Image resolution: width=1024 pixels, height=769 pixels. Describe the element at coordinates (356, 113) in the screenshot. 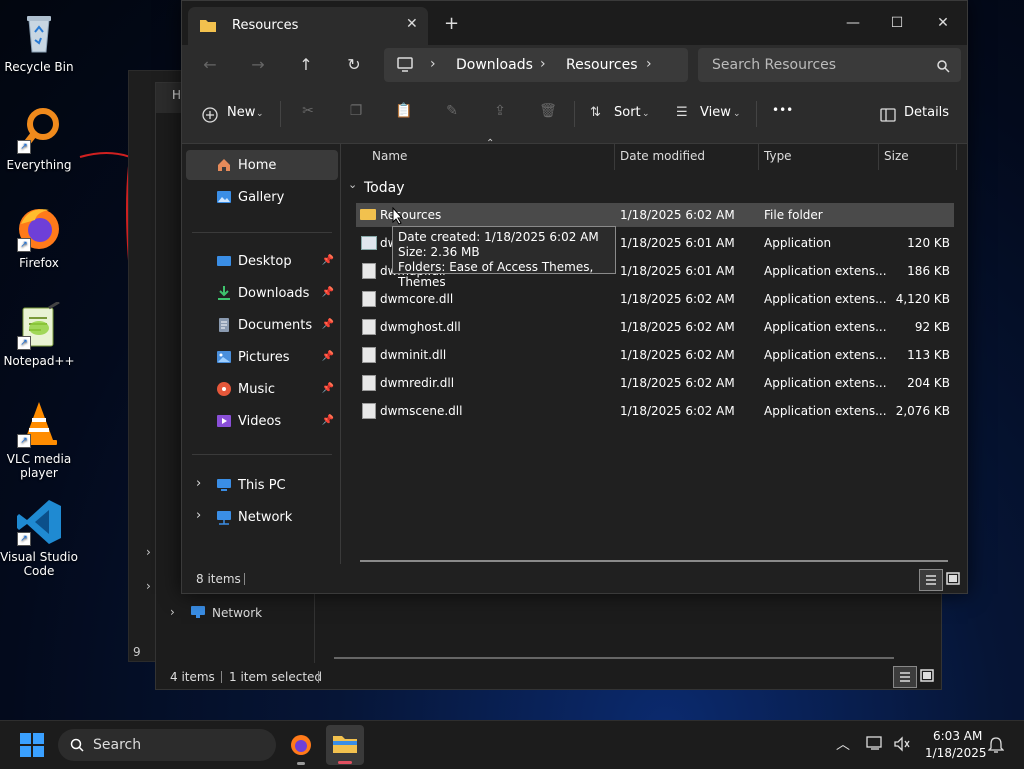

I see `copy-icon: ❐` at that location.